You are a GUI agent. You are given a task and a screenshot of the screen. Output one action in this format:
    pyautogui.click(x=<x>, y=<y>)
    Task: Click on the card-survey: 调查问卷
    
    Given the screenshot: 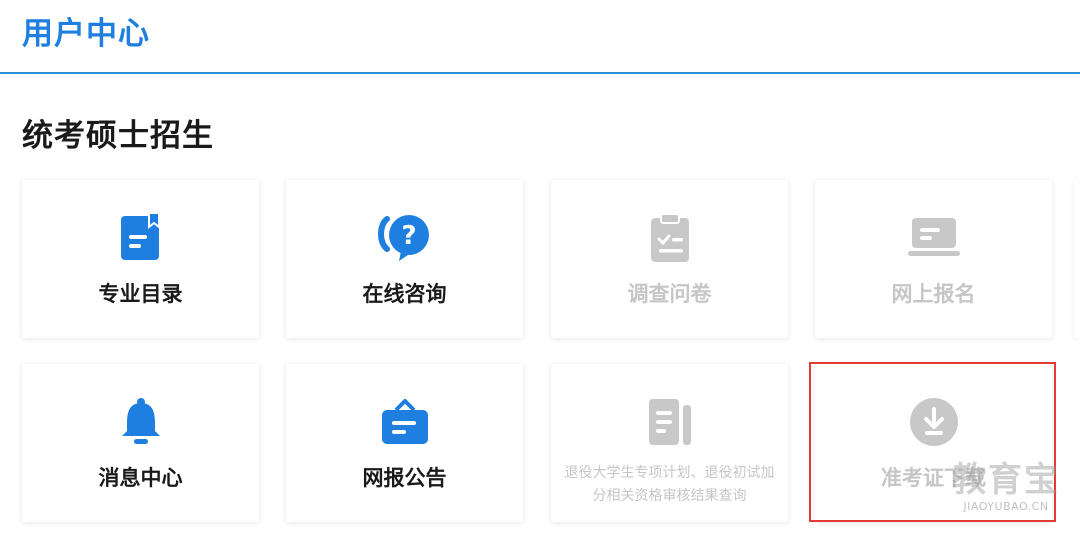 What is the action you would take?
    pyautogui.click(x=669, y=259)
    